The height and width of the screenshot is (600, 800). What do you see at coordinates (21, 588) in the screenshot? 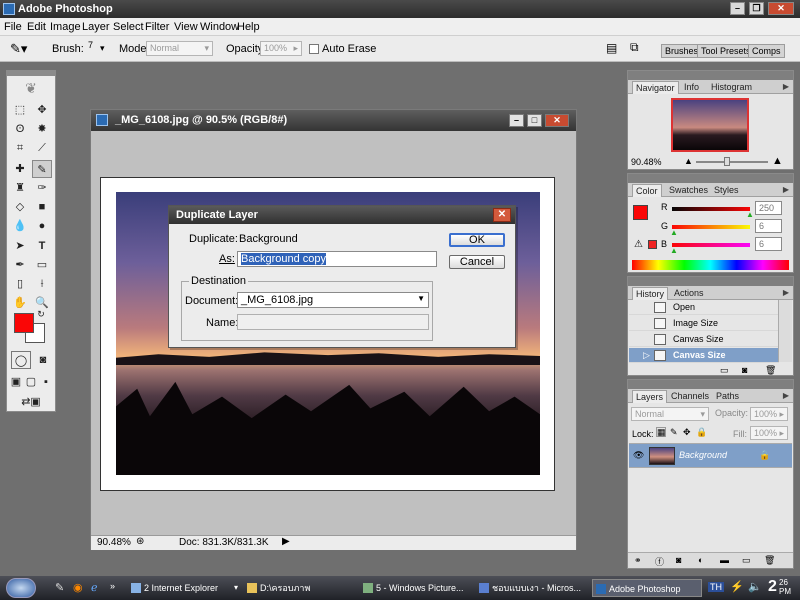
I see `start-button` at bounding box center [21, 588].